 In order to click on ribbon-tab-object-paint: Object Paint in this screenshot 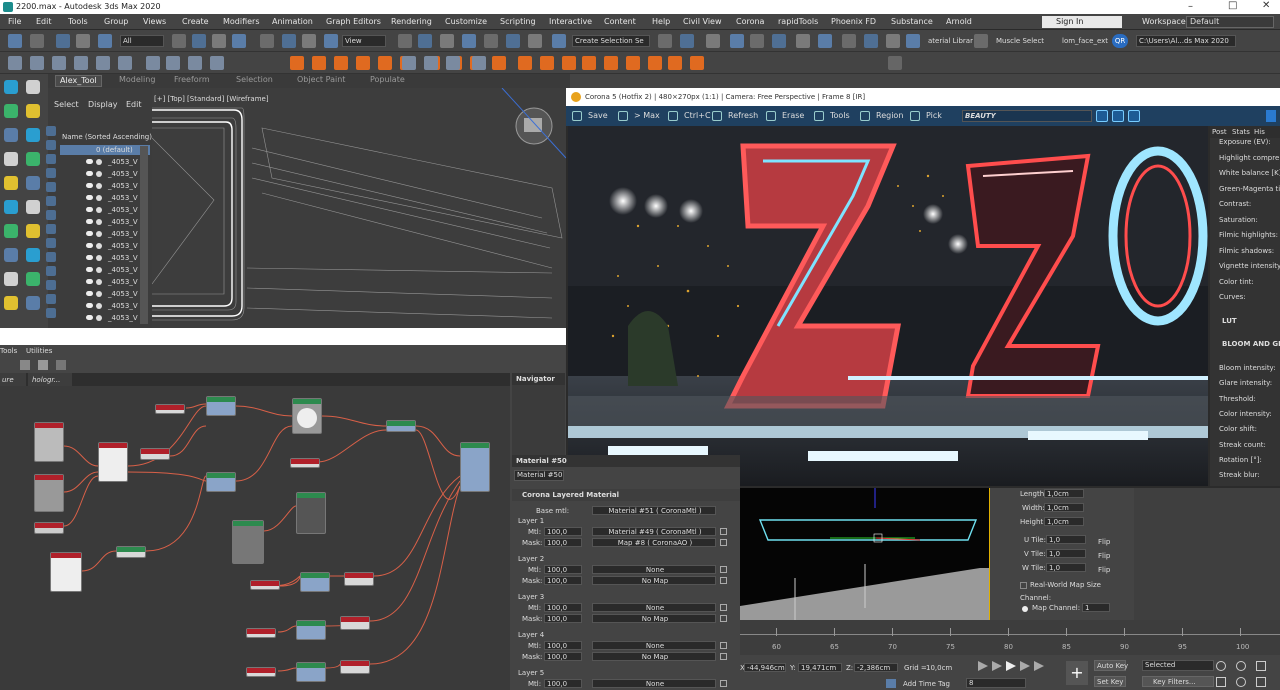, I will do `click(321, 81)`.